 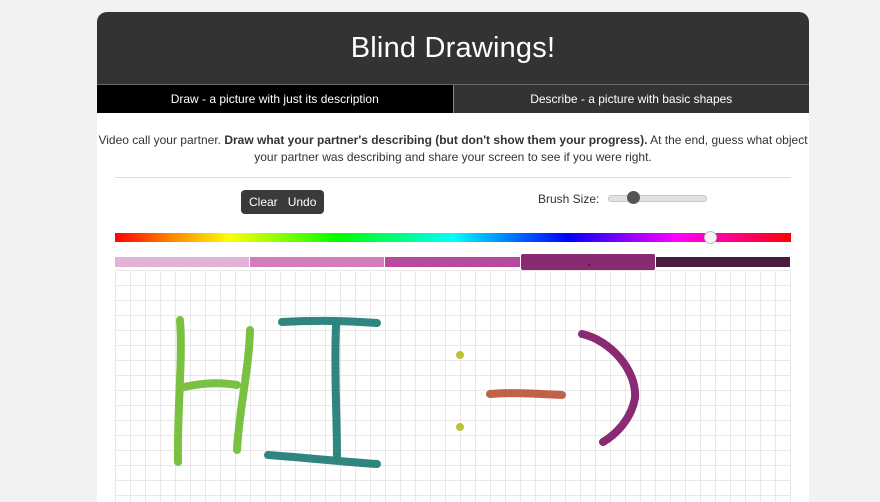 I want to click on tab-describe: Describe - a picture with basic shapes, so click(x=630, y=99).